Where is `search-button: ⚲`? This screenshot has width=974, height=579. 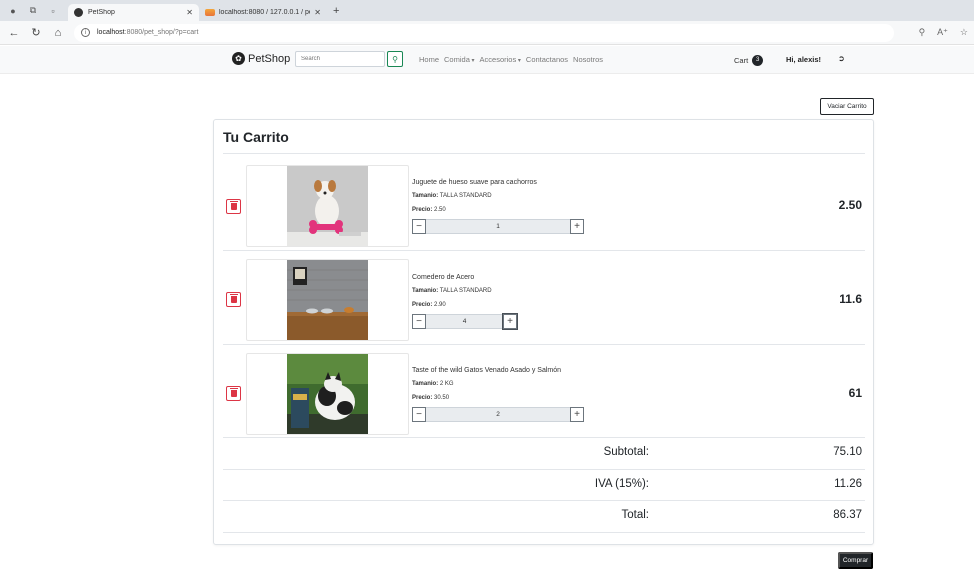 search-button: ⚲ is located at coordinates (395, 59).